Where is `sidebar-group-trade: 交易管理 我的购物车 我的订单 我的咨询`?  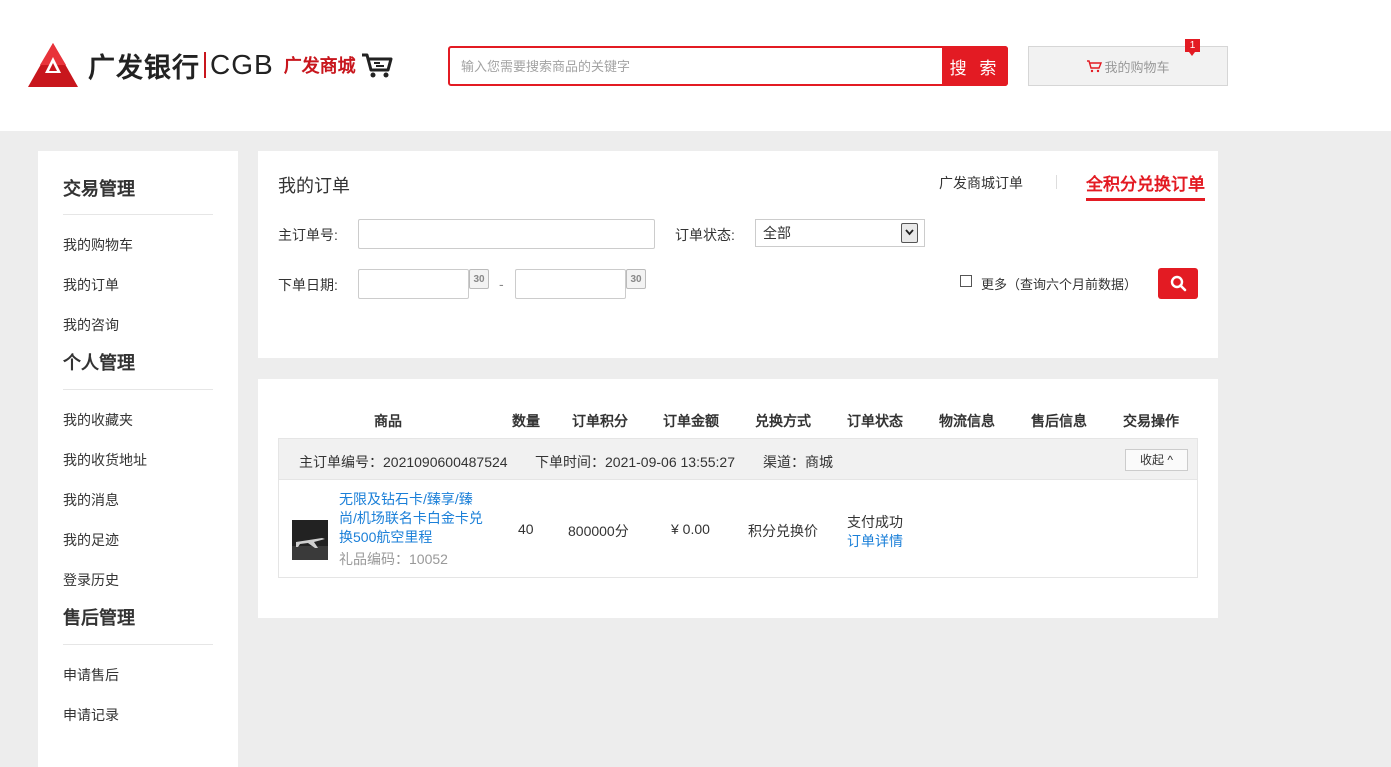 sidebar-group-trade: 交易管理 我的购物车 我的订单 我的咨询 is located at coordinates (138, 248).